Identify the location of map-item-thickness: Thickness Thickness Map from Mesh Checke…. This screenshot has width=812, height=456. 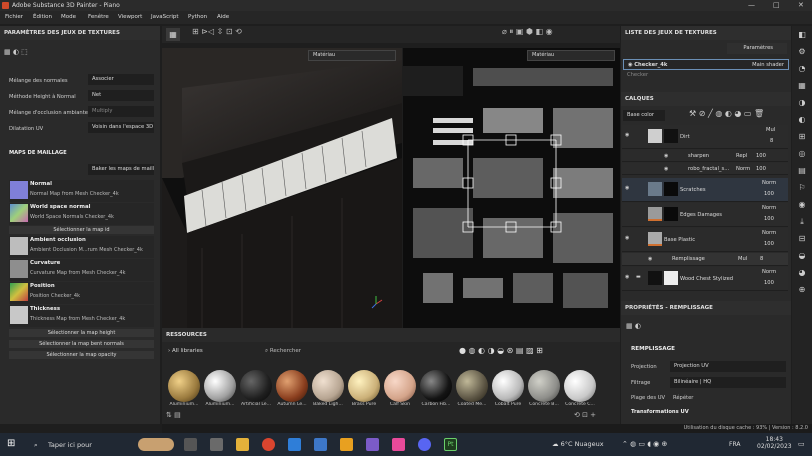
(81, 316).